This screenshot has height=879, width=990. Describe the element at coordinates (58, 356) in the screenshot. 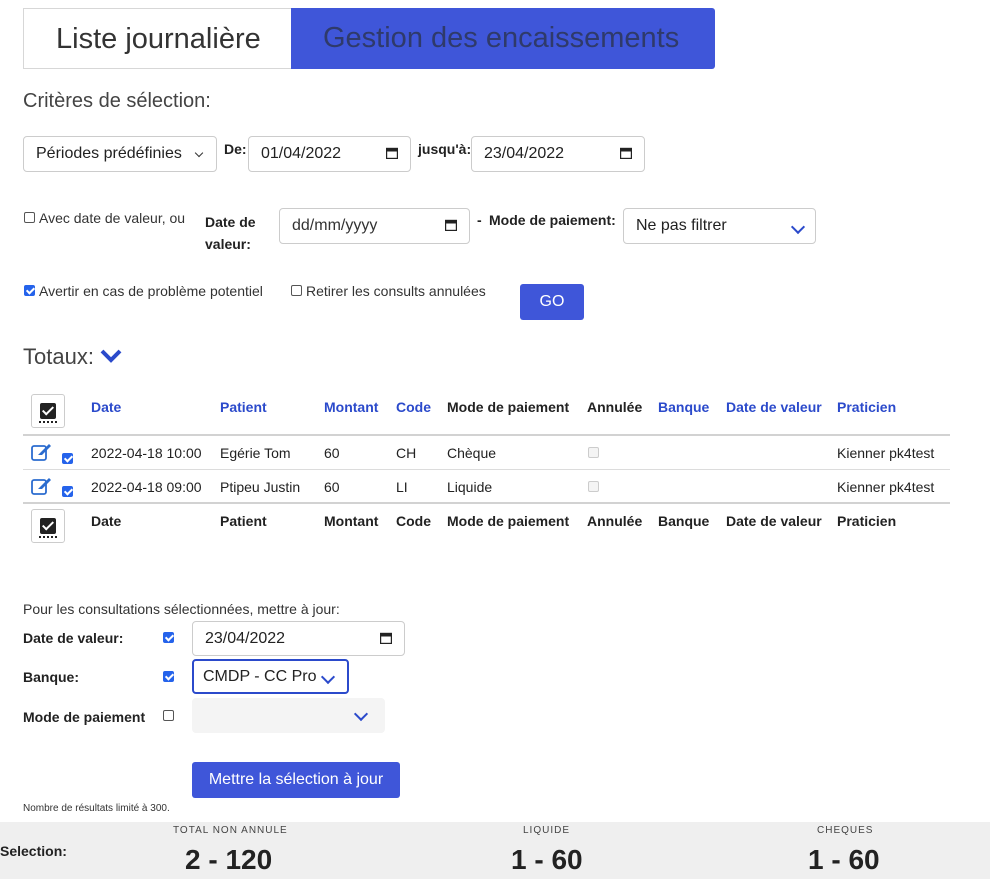

I see `totals-label: Totaux:` at that location.